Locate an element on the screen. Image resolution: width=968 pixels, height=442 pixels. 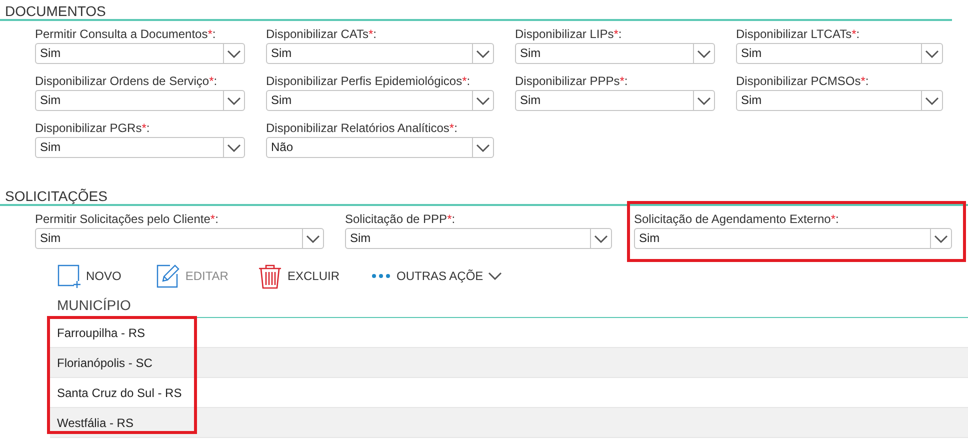
field-label: Permitir Solicitações pelo Cliente*: is located at coordinates (127, 219).